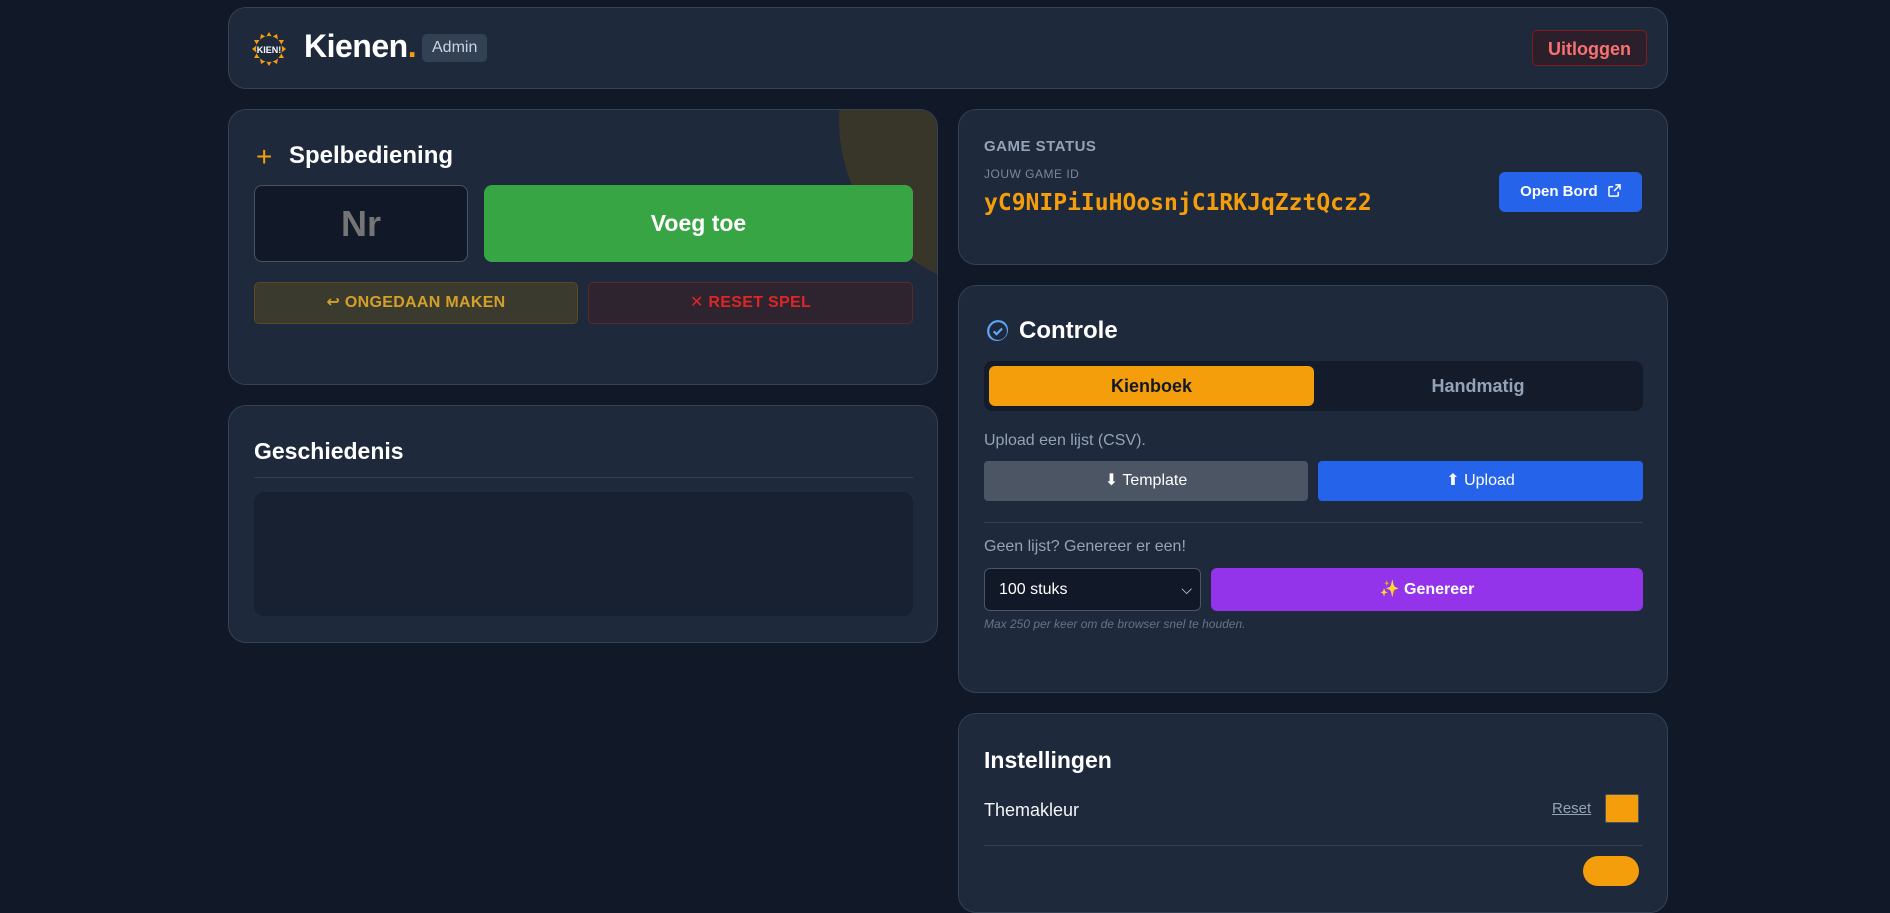 The image size is (1890, 913). What do you see at coordinates (1589, 48) in the screenshot?
I see `logout-button: Uitloggen` at bounding box center [1589, 48].